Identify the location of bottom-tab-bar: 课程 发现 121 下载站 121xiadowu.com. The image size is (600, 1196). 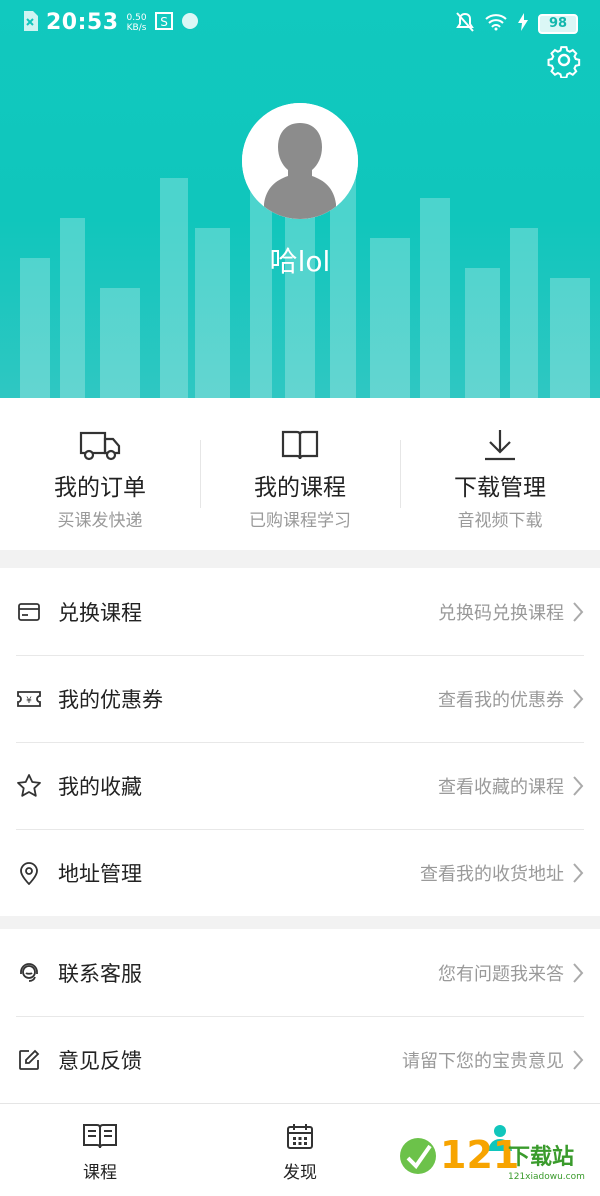
(300, 1149).